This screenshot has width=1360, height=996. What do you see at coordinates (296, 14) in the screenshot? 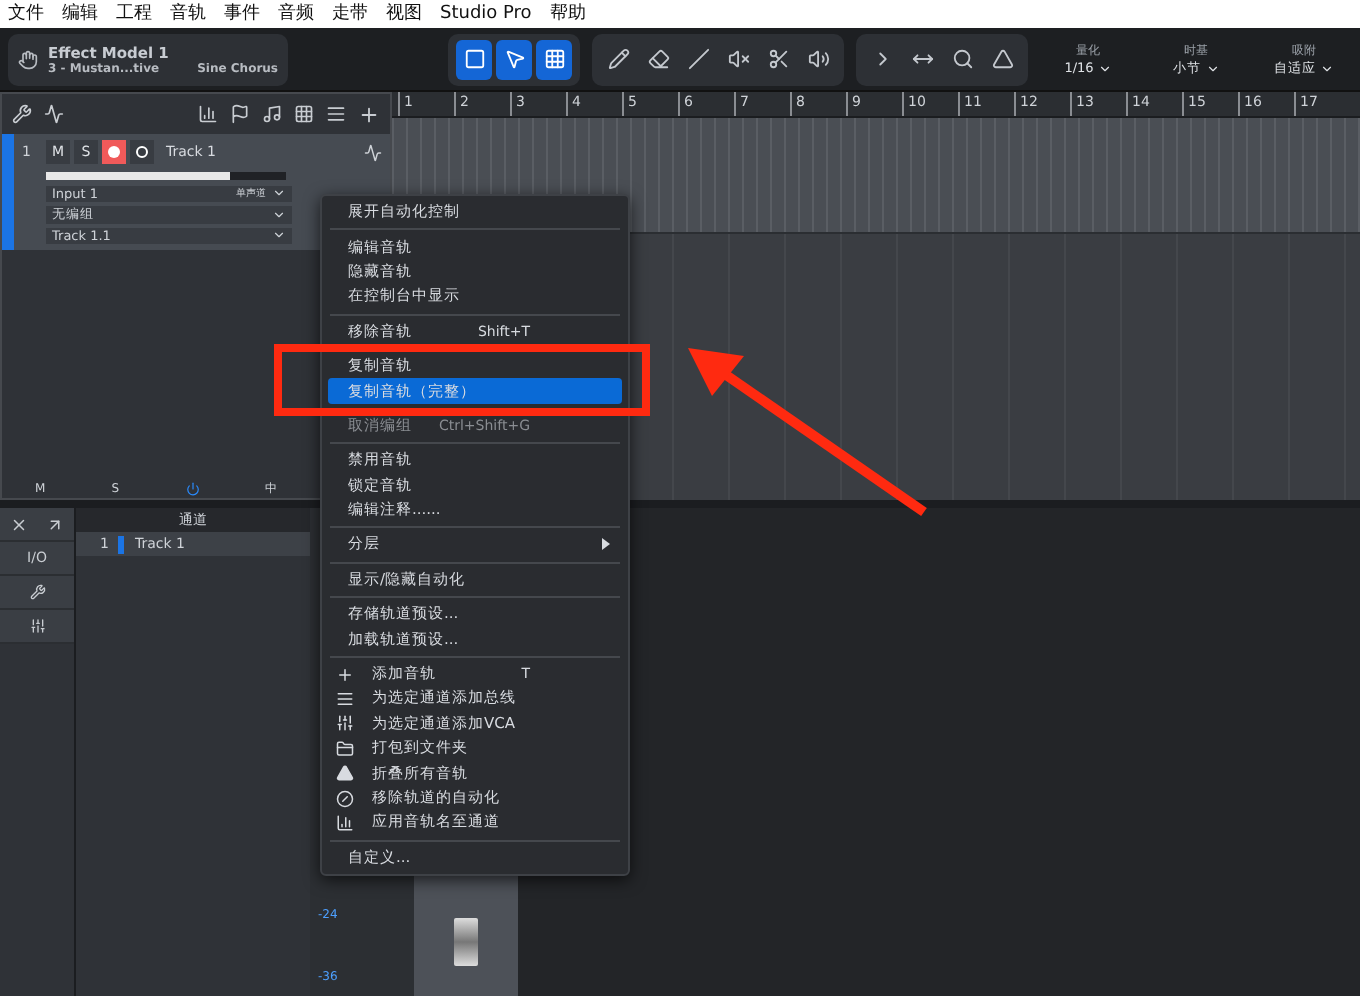
I see `menu-entry: 音频` at bounding box center [296, 14].